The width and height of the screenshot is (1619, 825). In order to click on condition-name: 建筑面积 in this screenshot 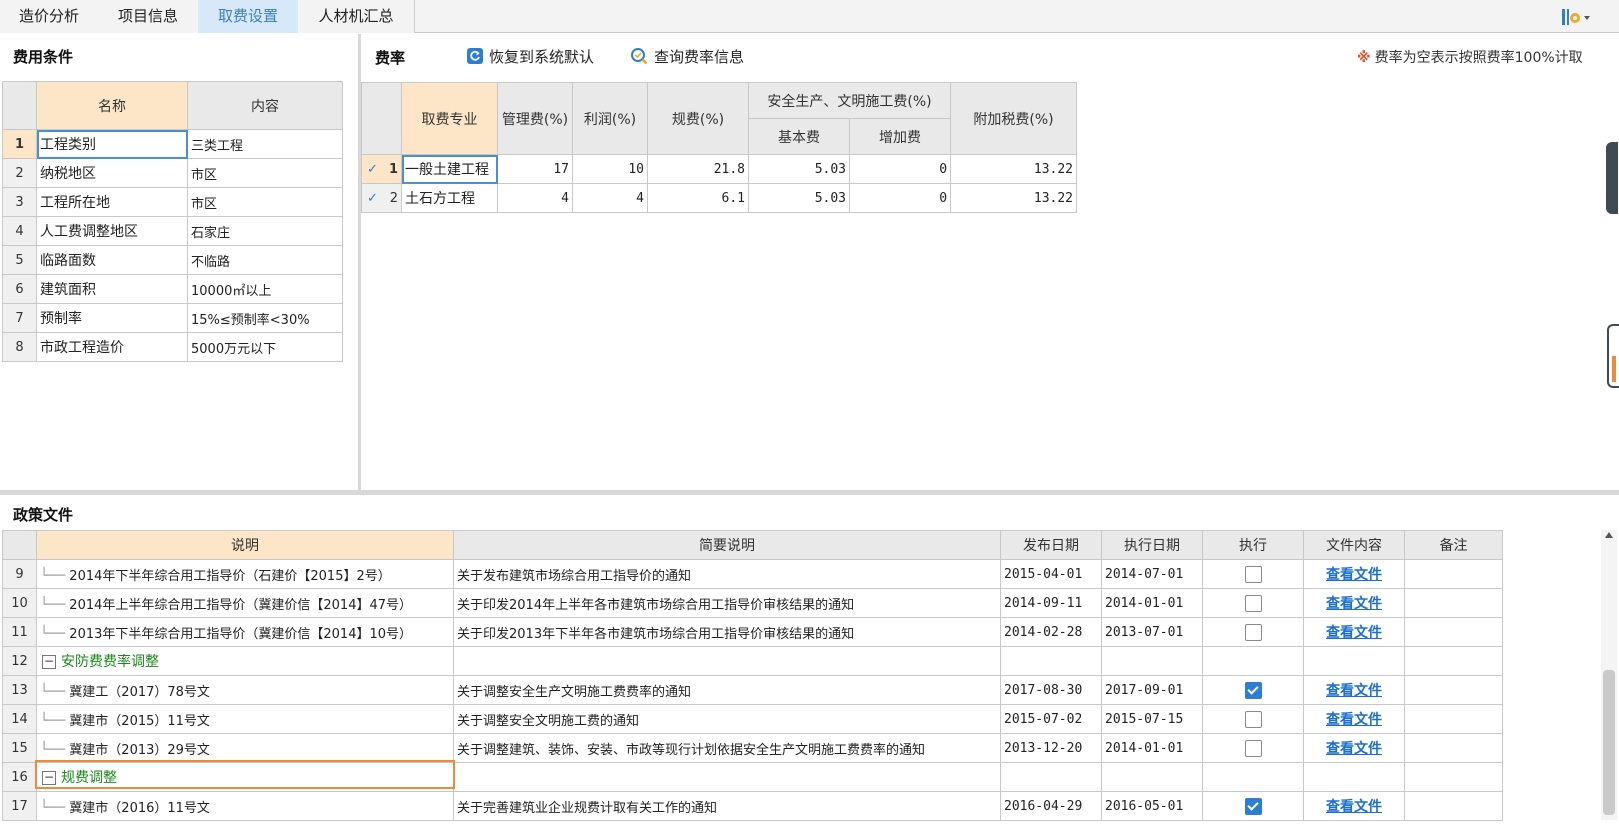, I will do `click(112, 289)`.